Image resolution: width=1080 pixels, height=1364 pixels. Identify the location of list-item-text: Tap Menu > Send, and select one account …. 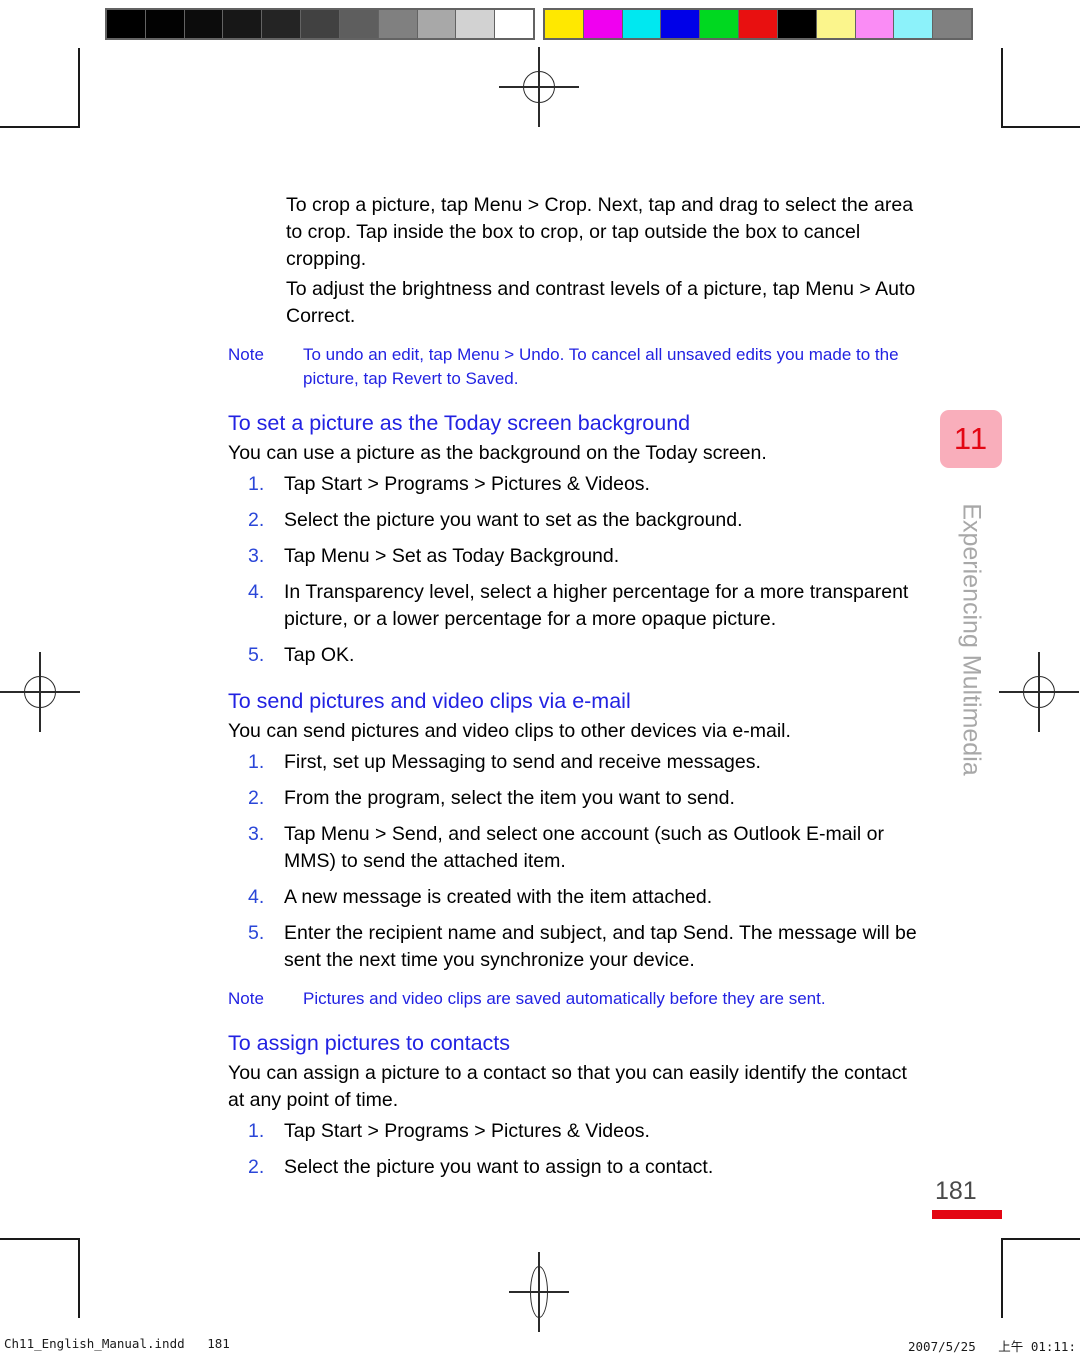
(584, 847).